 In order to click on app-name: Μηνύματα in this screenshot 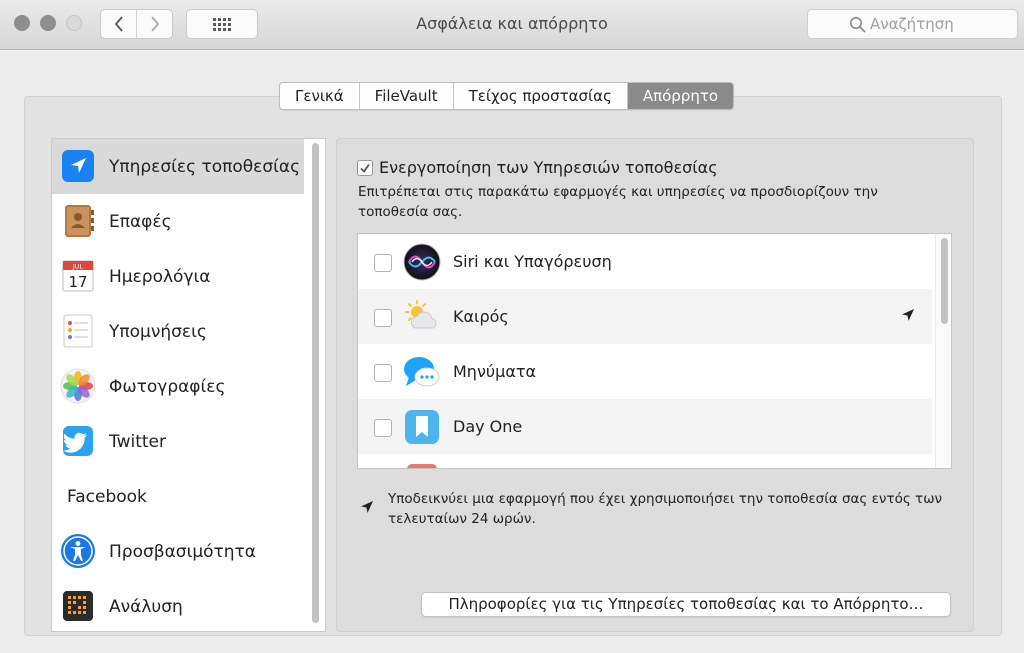, I will do `click(495, 371)`.